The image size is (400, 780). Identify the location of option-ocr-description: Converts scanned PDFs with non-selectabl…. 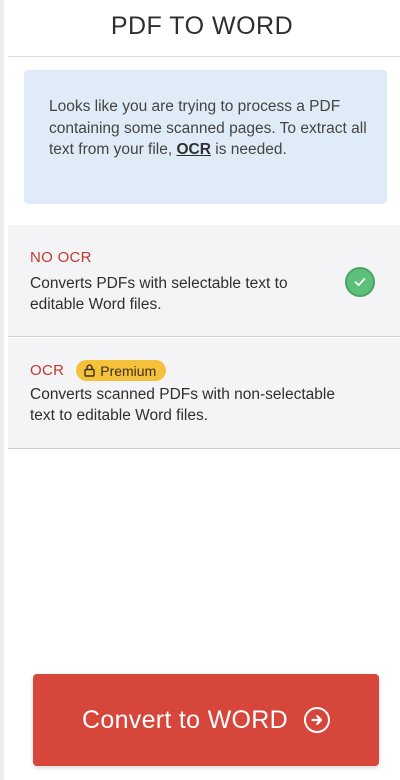
(182, 405).